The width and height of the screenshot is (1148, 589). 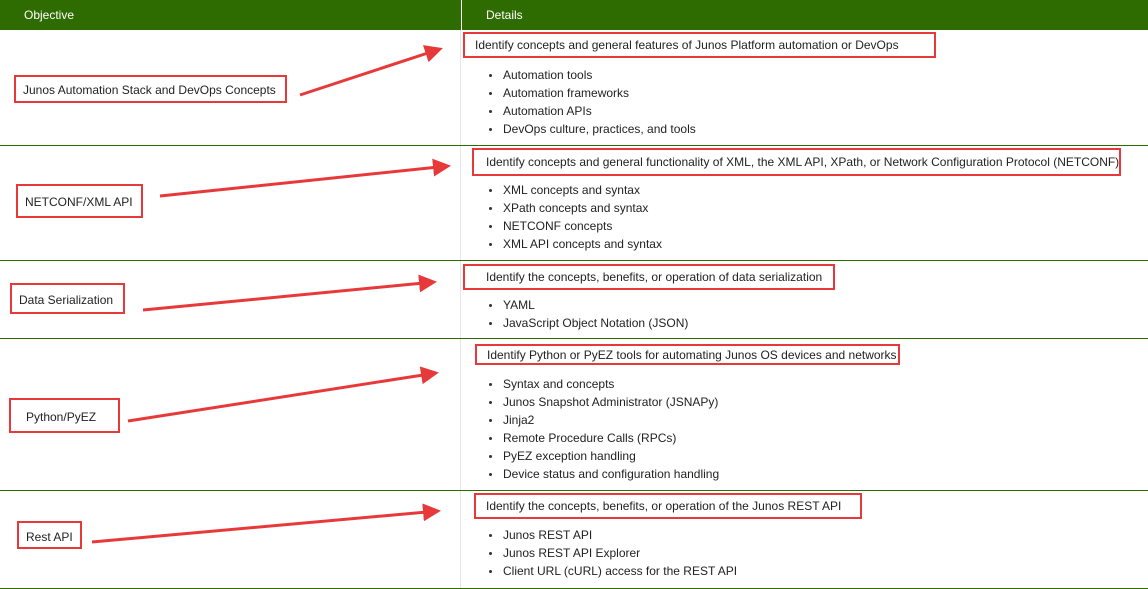 What do you see at coordinates (602, 438) in the screenshot?
I see `list-item: Remote Procedure Calls (RPCs)` at bounding box center [602, 438].